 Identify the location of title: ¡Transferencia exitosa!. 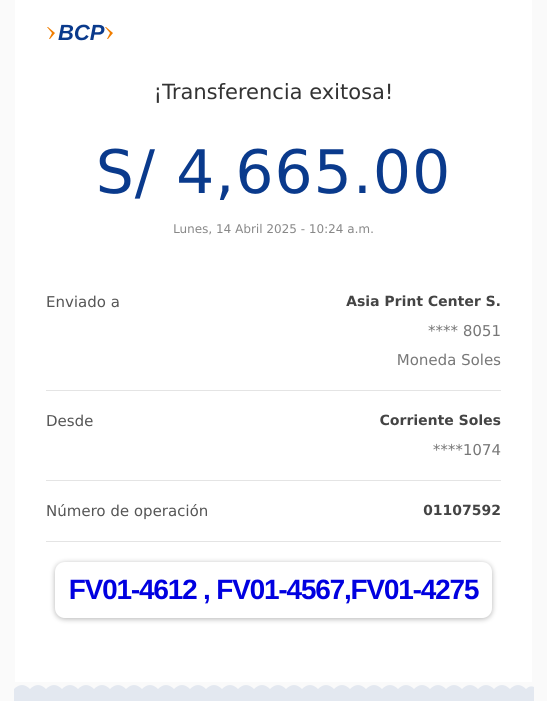
(274, 92).